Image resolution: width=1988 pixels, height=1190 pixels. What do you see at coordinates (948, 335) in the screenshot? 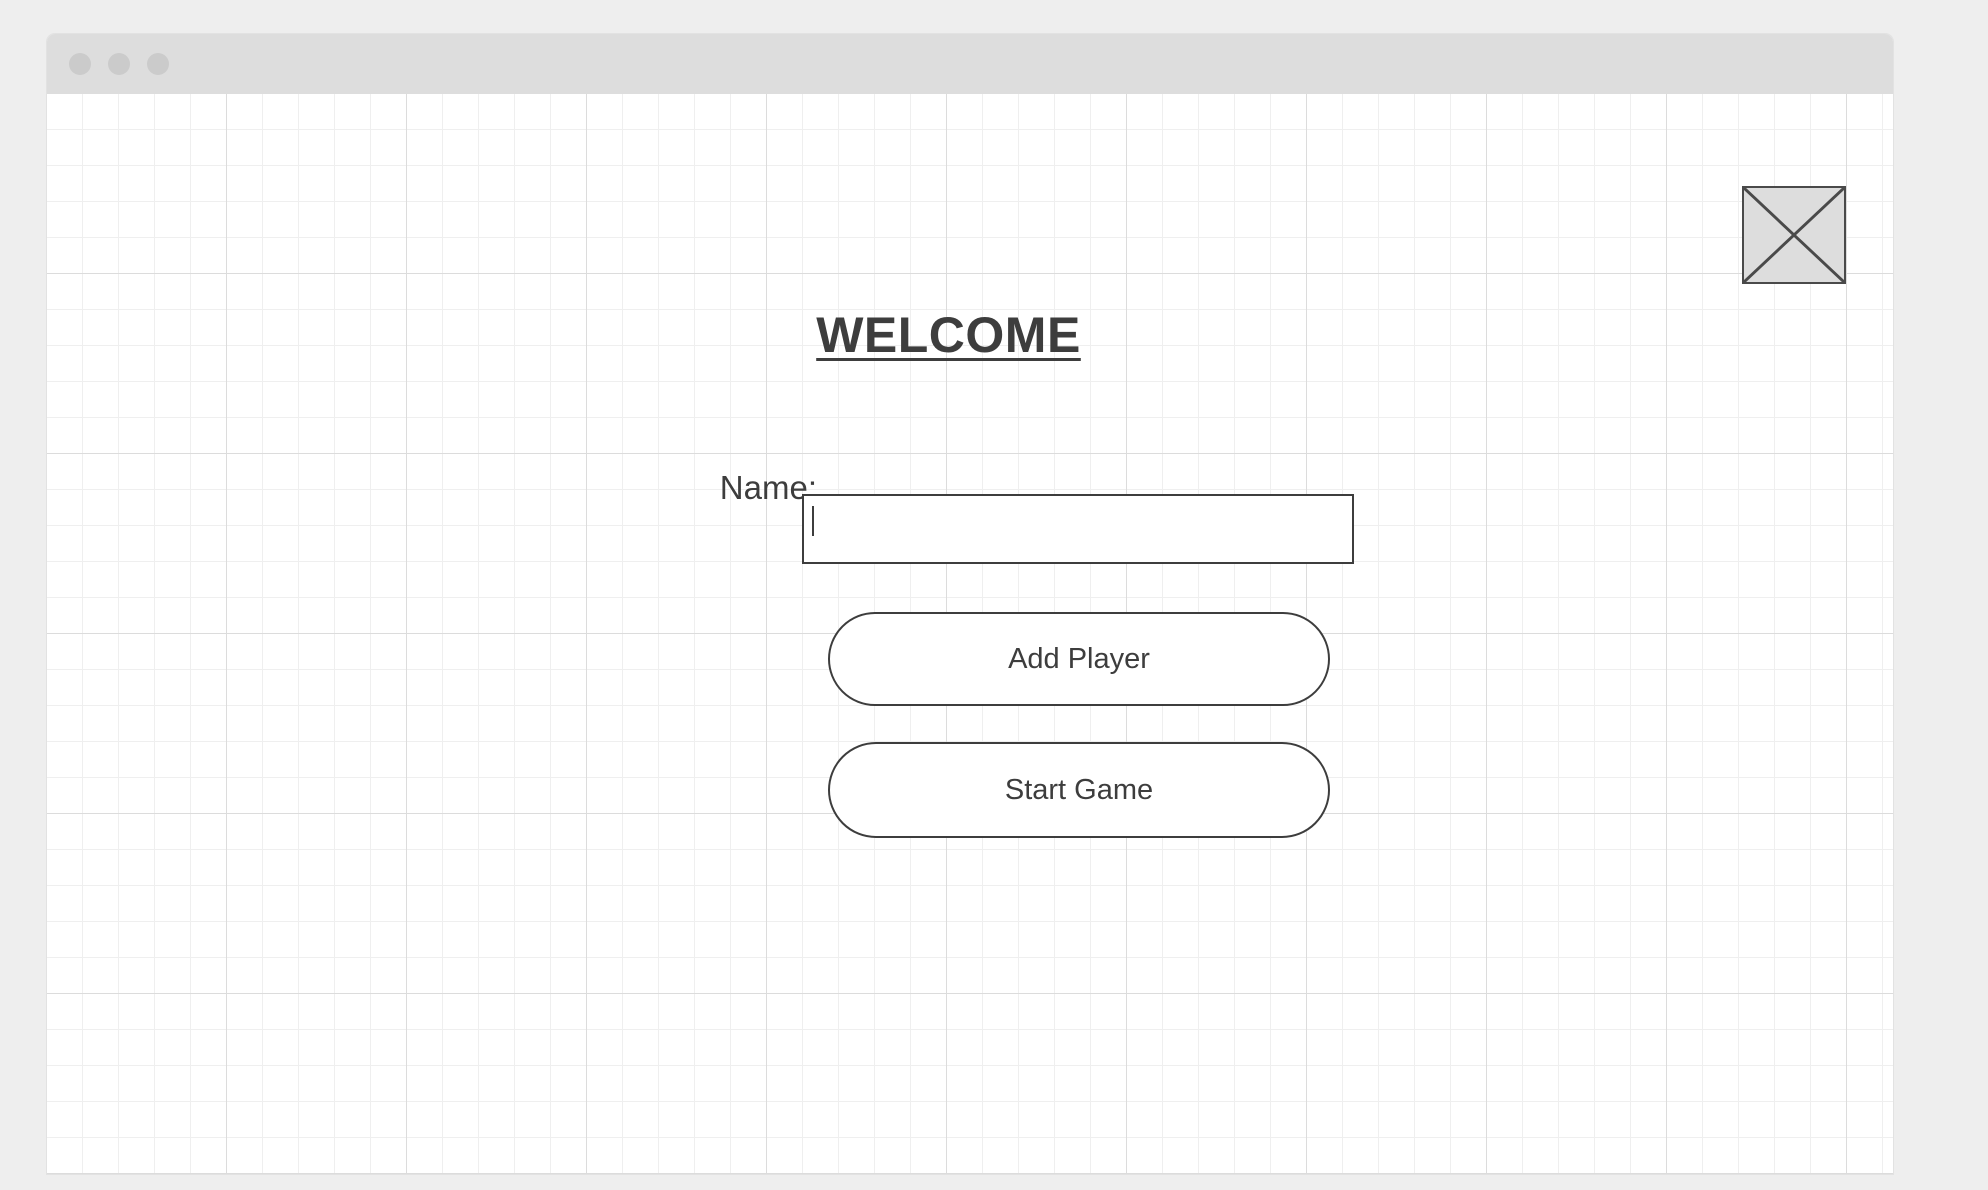
I see `page-title: WELCOME` at bounding box center [948, 335].